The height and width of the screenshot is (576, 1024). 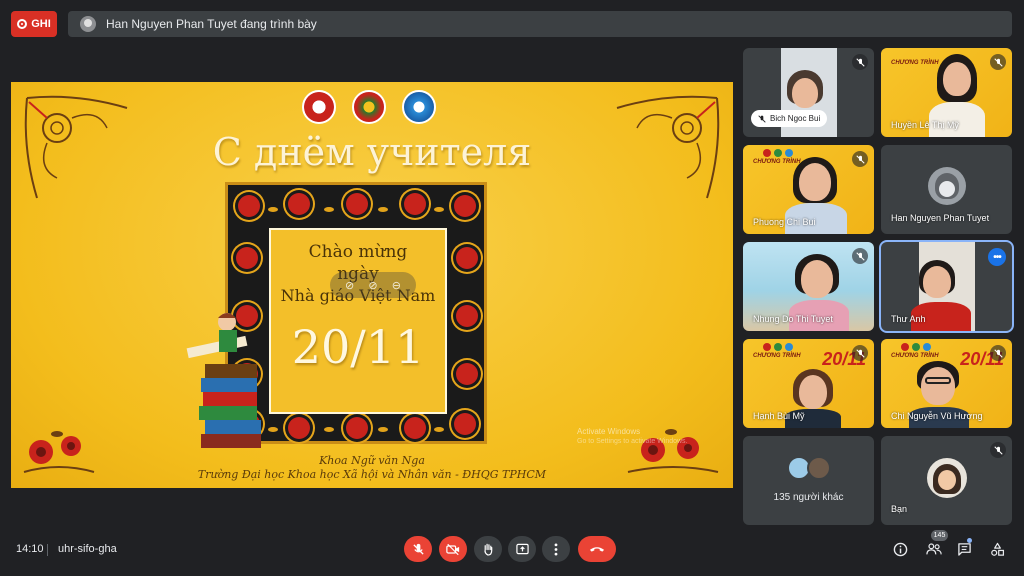 I want to click on student-association-logo, so click(x=419, y=107).